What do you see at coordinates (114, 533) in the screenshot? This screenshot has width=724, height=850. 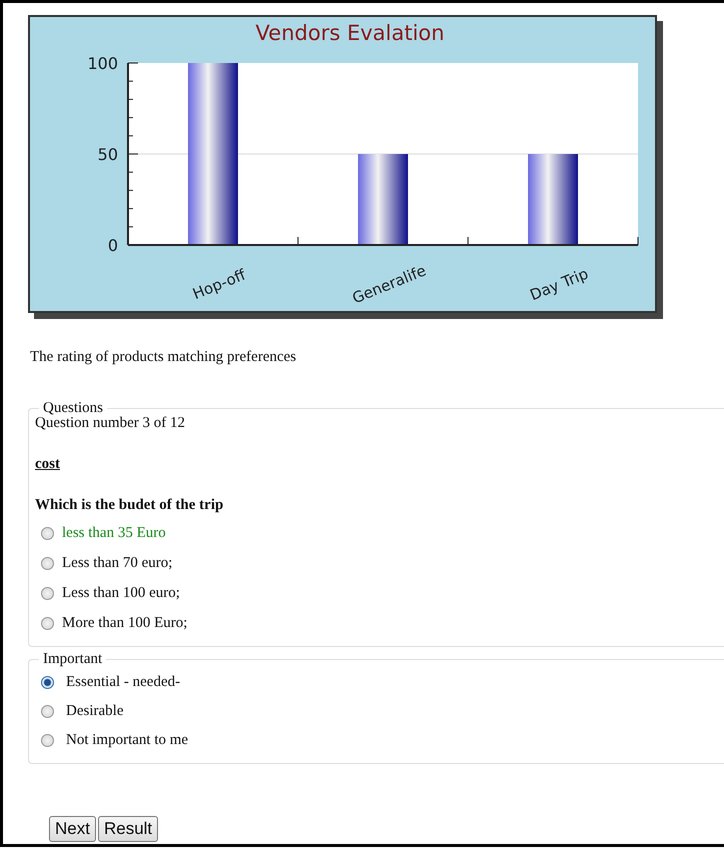 I see `option-label: less than 35 Euro` at bounding box center [114, 533].